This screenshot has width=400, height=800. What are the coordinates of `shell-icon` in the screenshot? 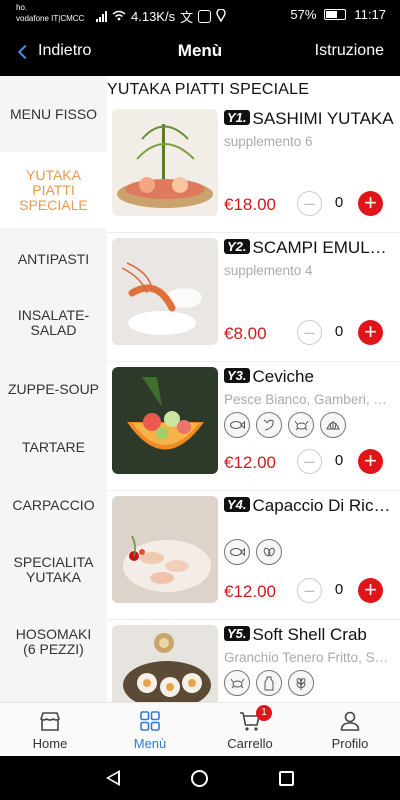 It's located at (333, 425).